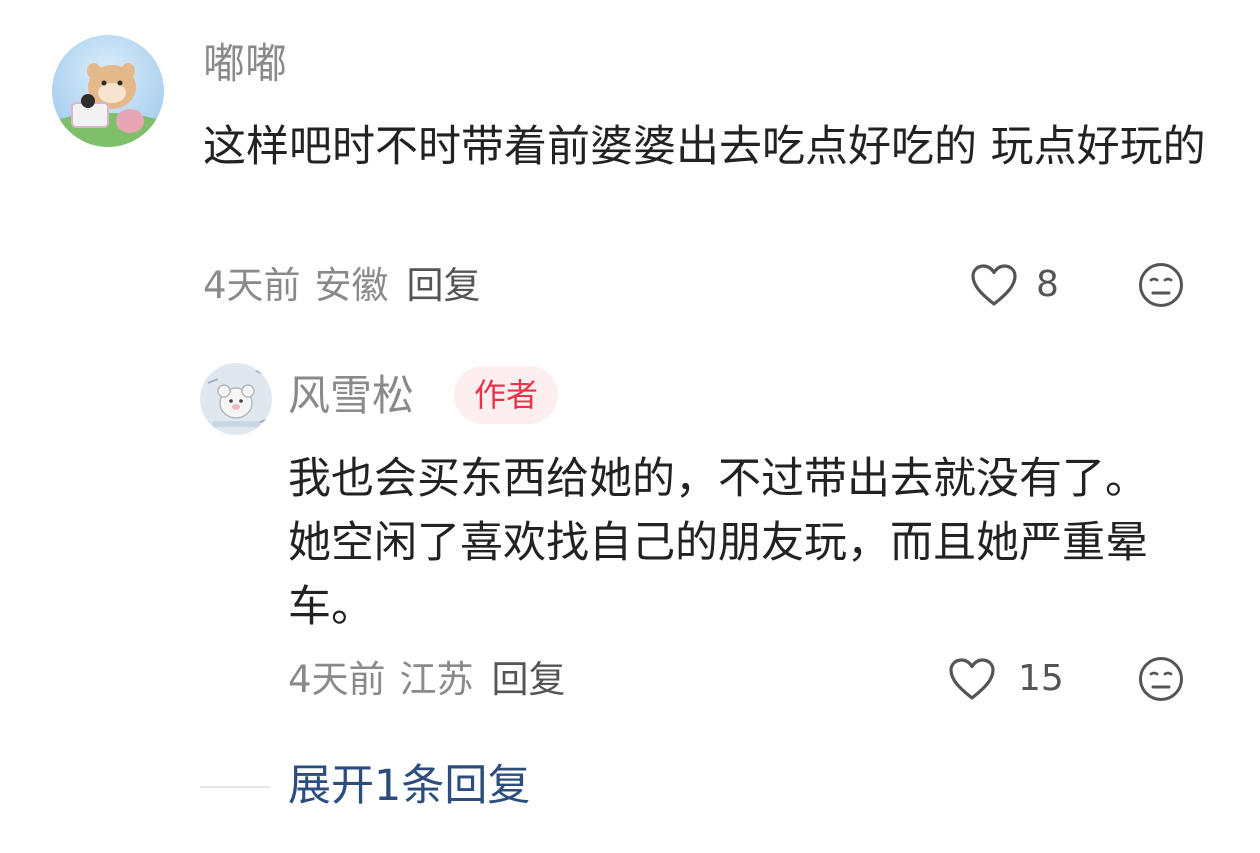 This screenshot has height=853, width=1260. What do you see at coordinates (351, 396) in the screenshot?
I see `reply-username: 风雪松` at bounding box center [351, 396].